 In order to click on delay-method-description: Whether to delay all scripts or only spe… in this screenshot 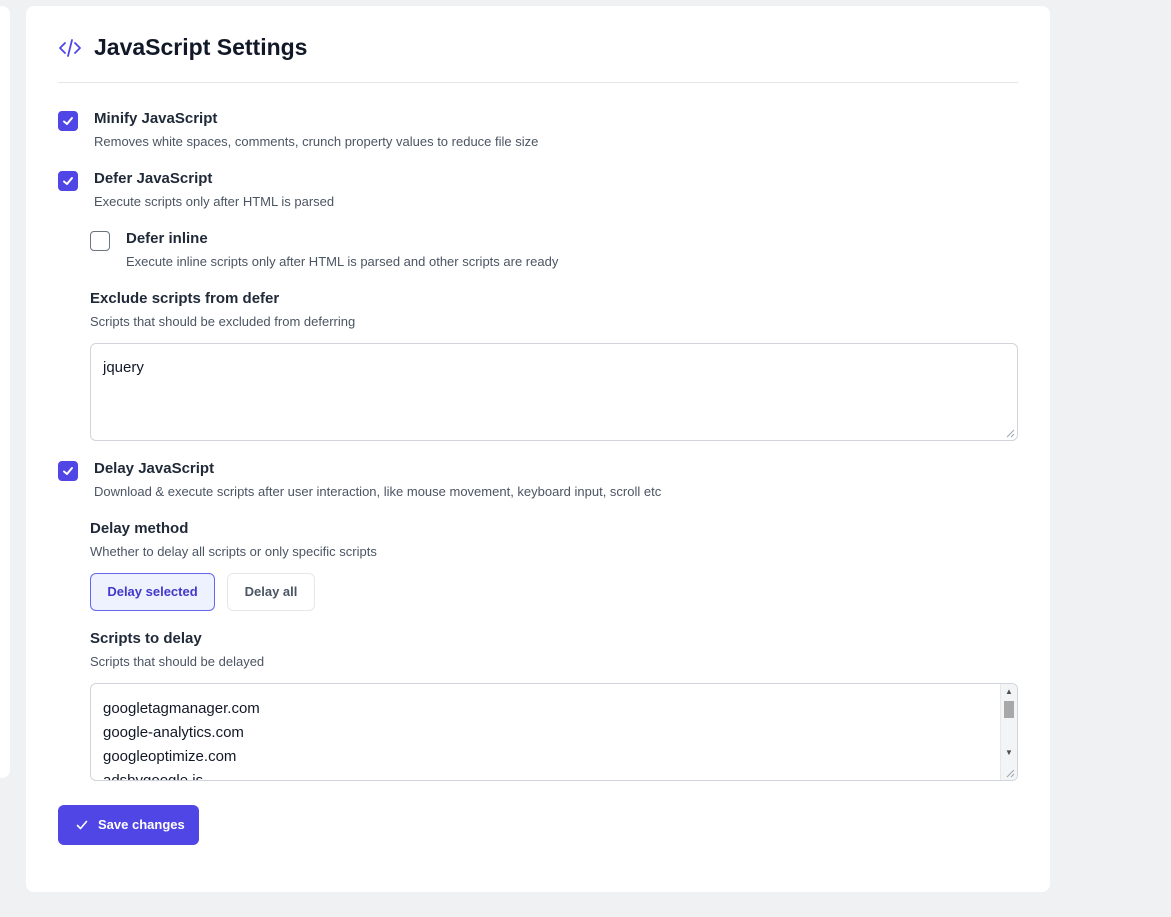, I will do `click(233, 551)`.